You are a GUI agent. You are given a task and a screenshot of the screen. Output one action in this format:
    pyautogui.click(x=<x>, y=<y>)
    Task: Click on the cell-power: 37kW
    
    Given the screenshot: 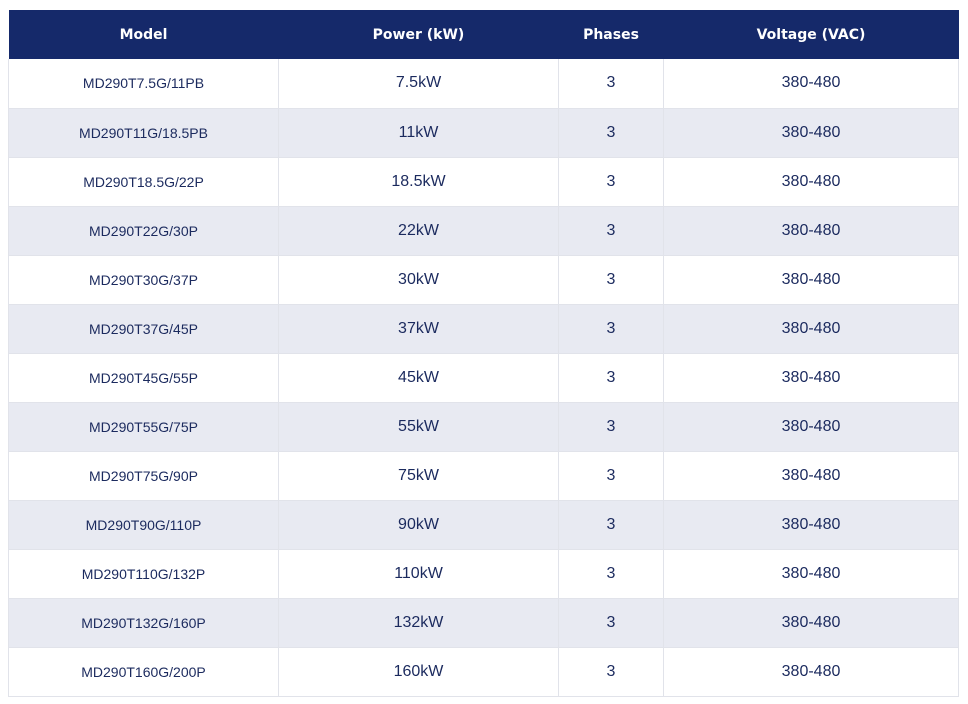 What is the action you would take?
    pyautogui.click(x=418, y=329)
    